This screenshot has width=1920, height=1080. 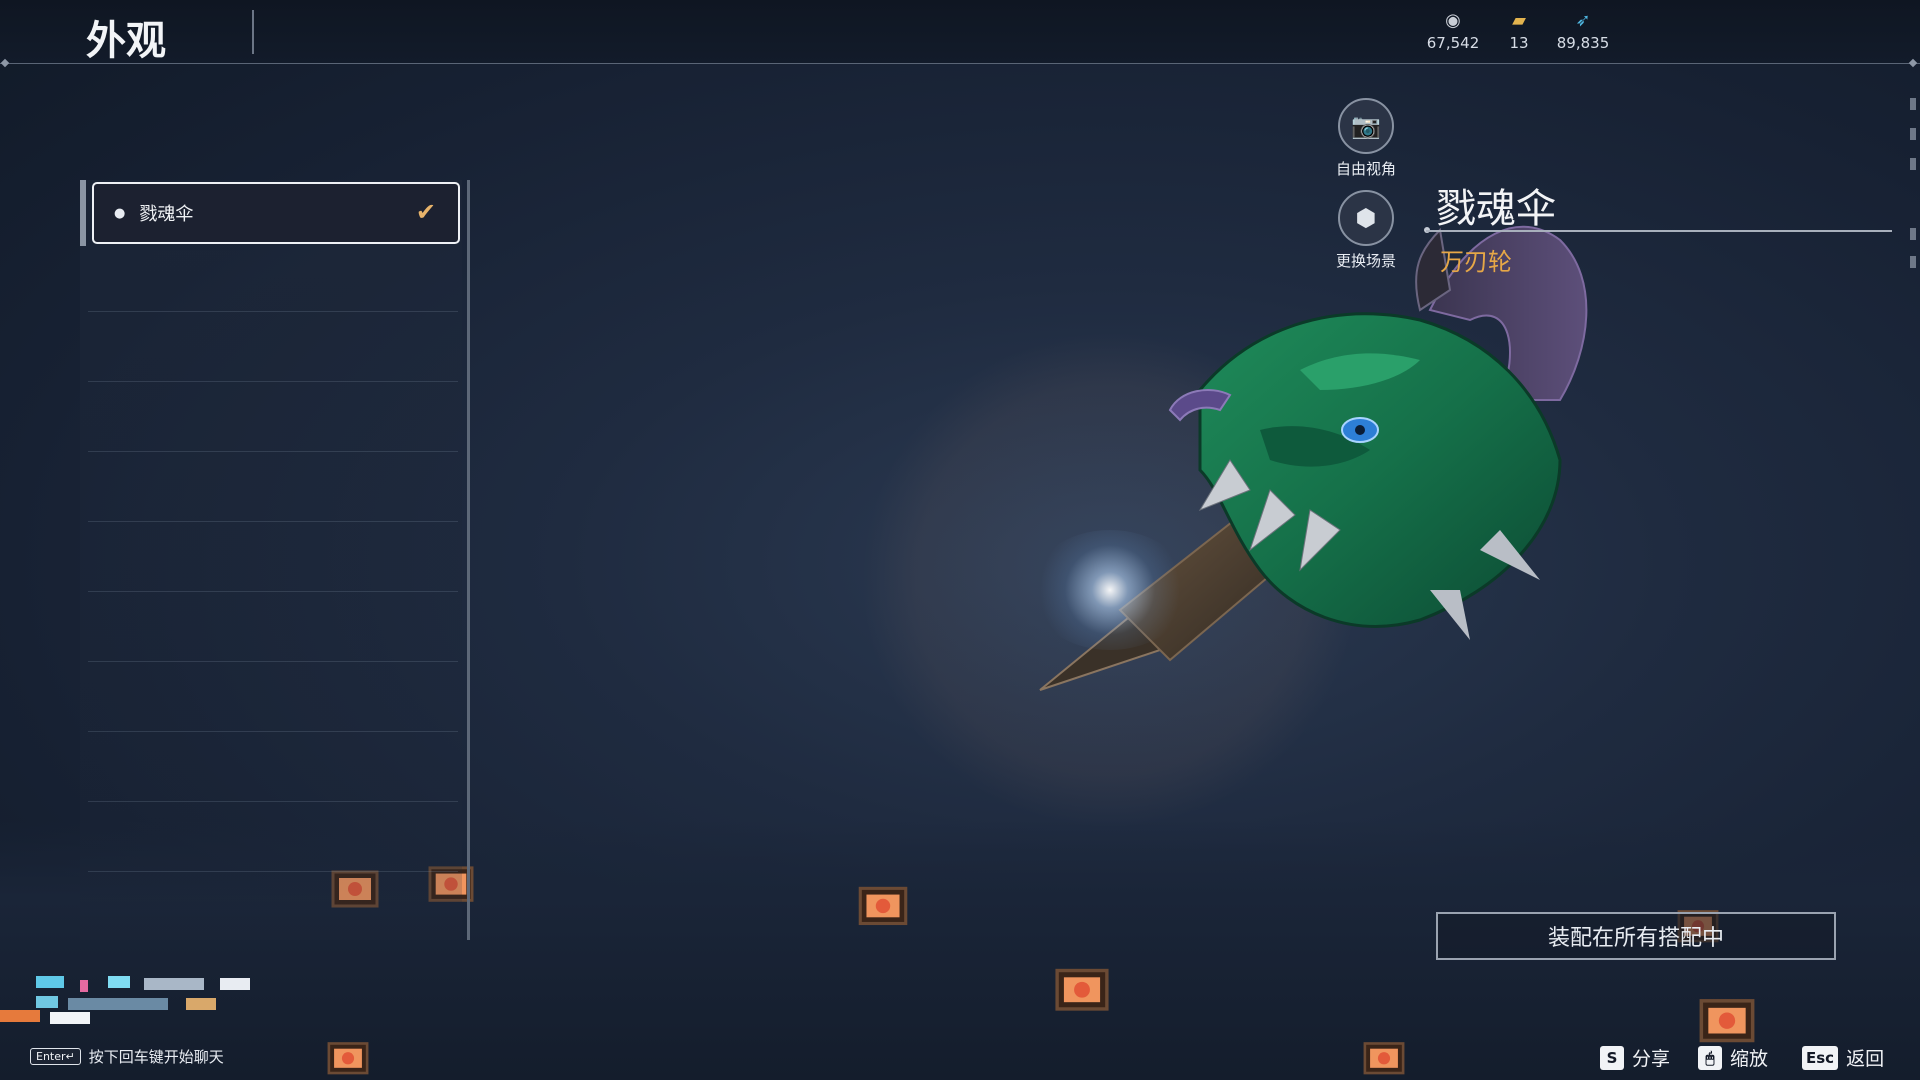 I want to click on camera-icon: 📷, so click(x=1366, y=126).